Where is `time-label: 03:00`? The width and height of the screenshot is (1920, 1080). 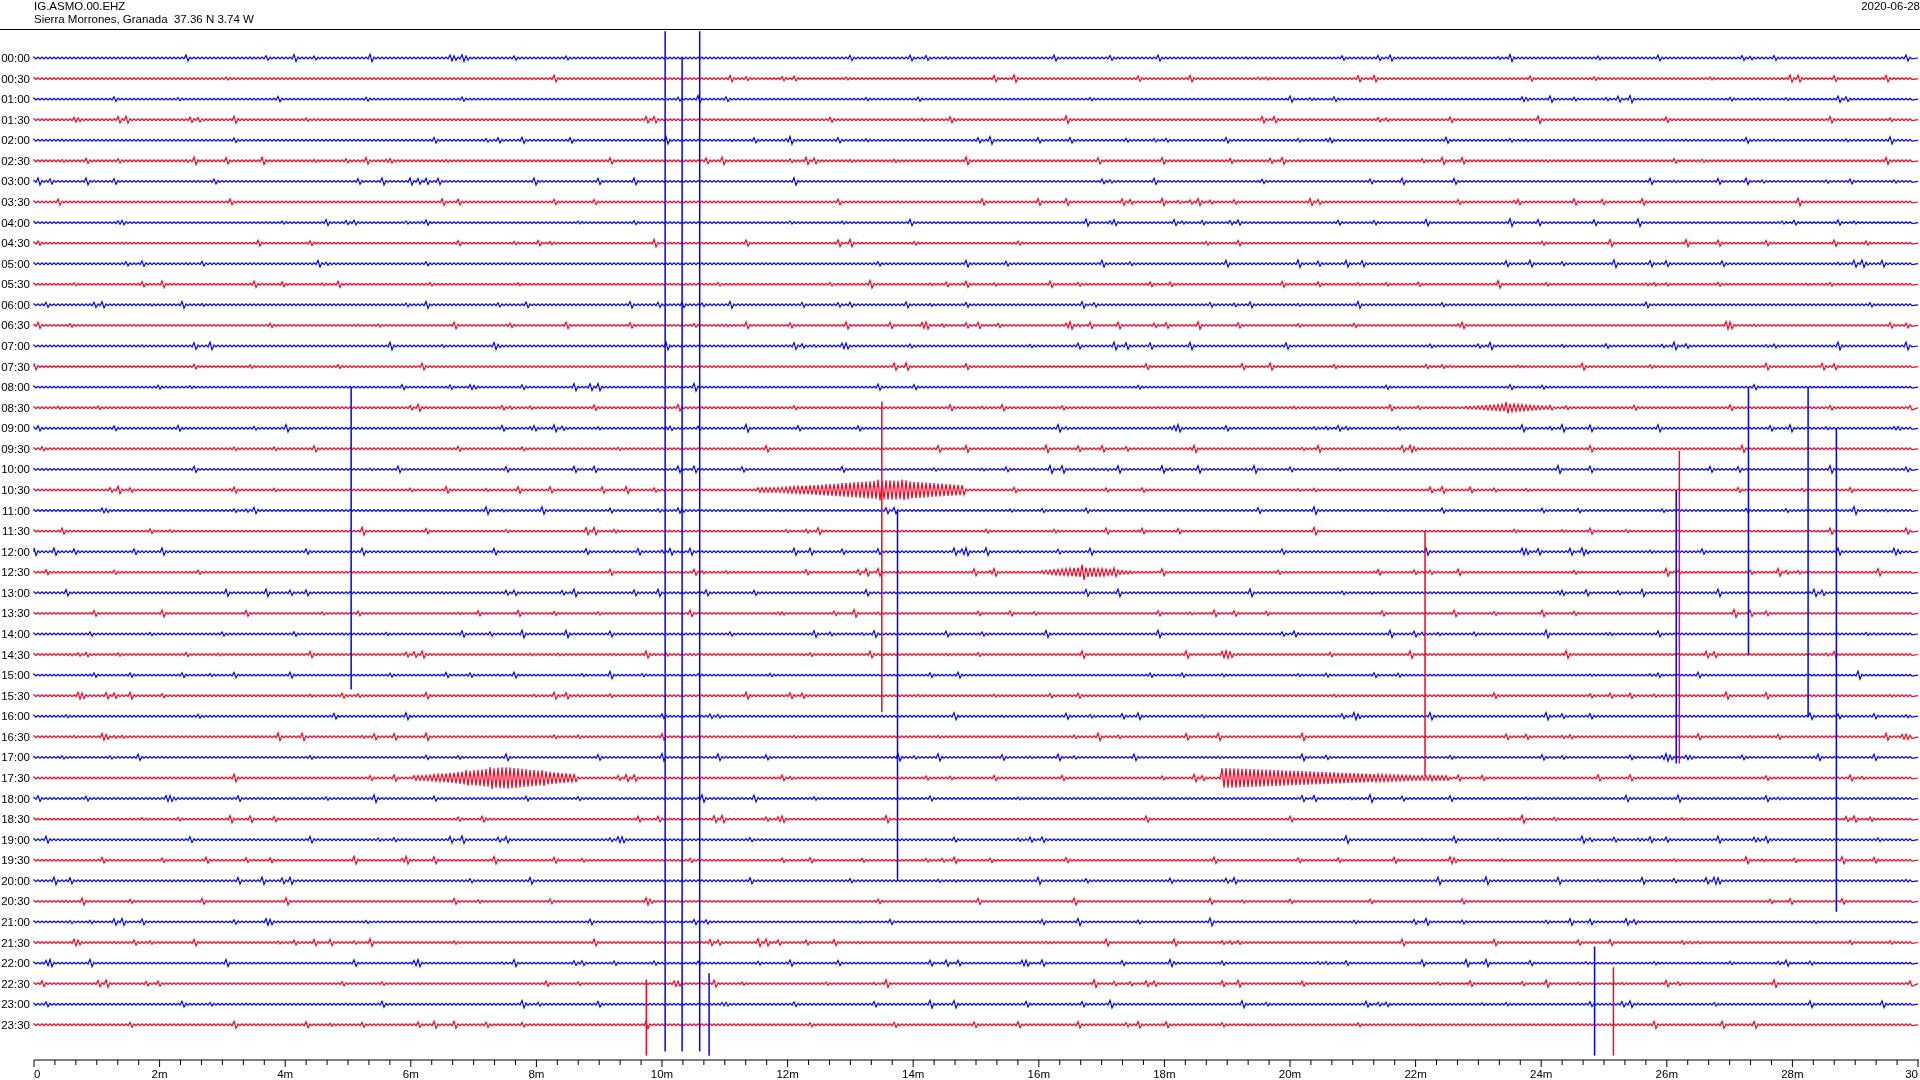 time-label: 03:00 is located at coordinates (15, 181).